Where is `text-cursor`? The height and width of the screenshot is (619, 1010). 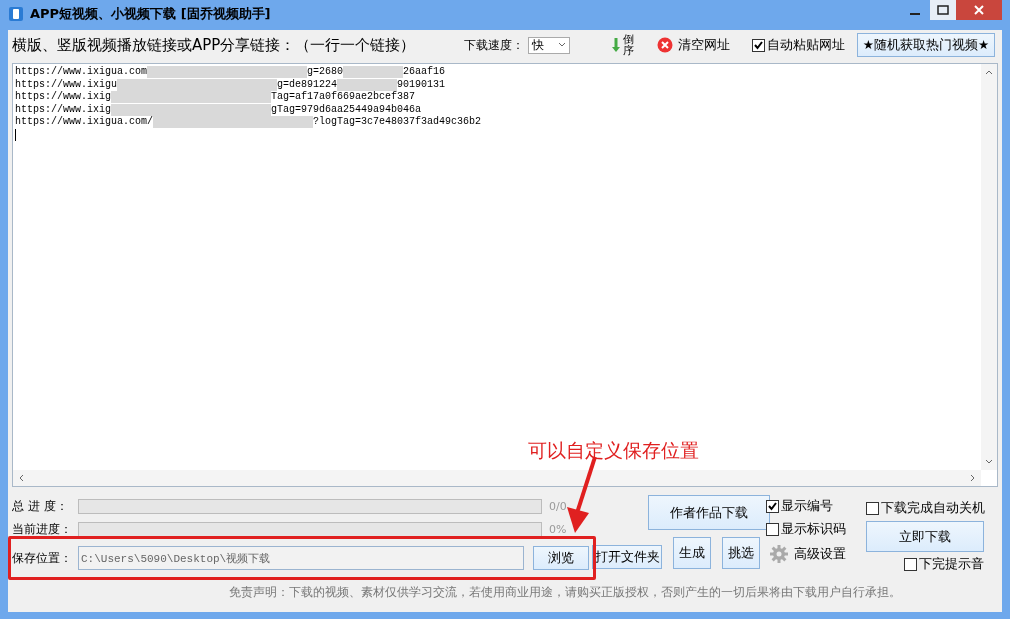
text-cursor is located at coordinates (15, 134).